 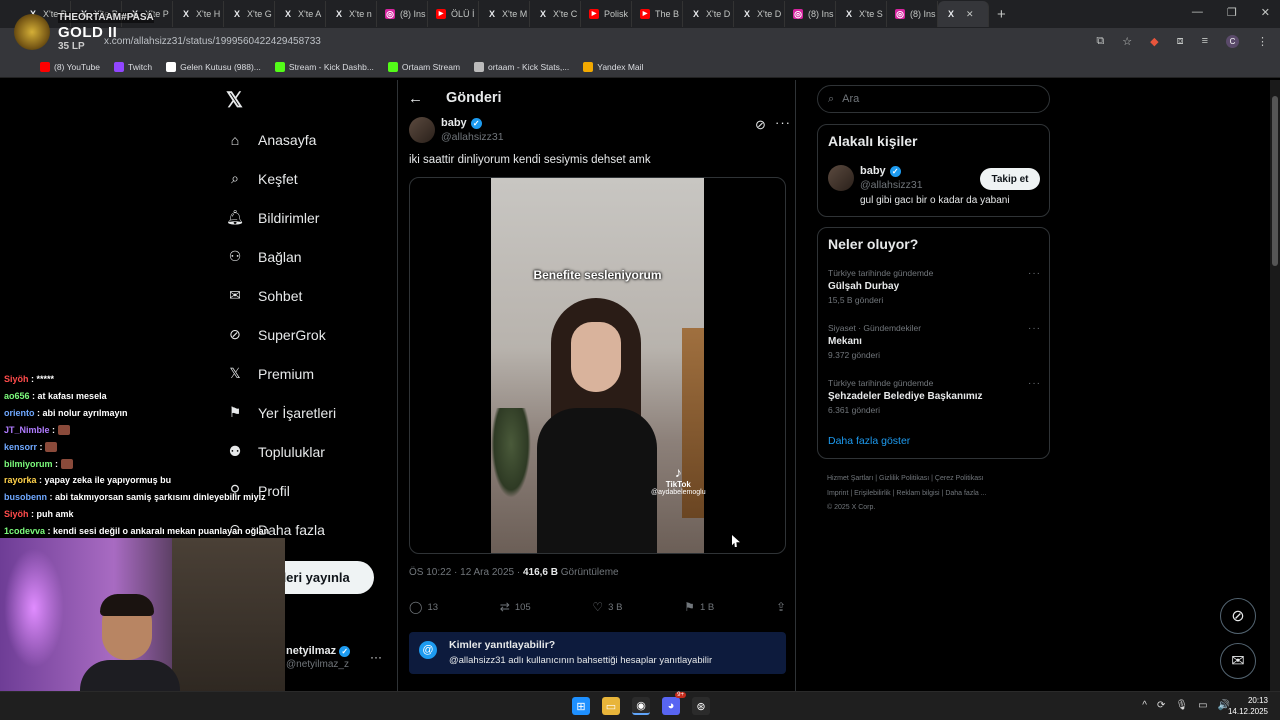 What do you see at coordinates (472, 137) in the screenshot?
I see `author-handle: @allahsizz31` at bounding box center [472, 137].